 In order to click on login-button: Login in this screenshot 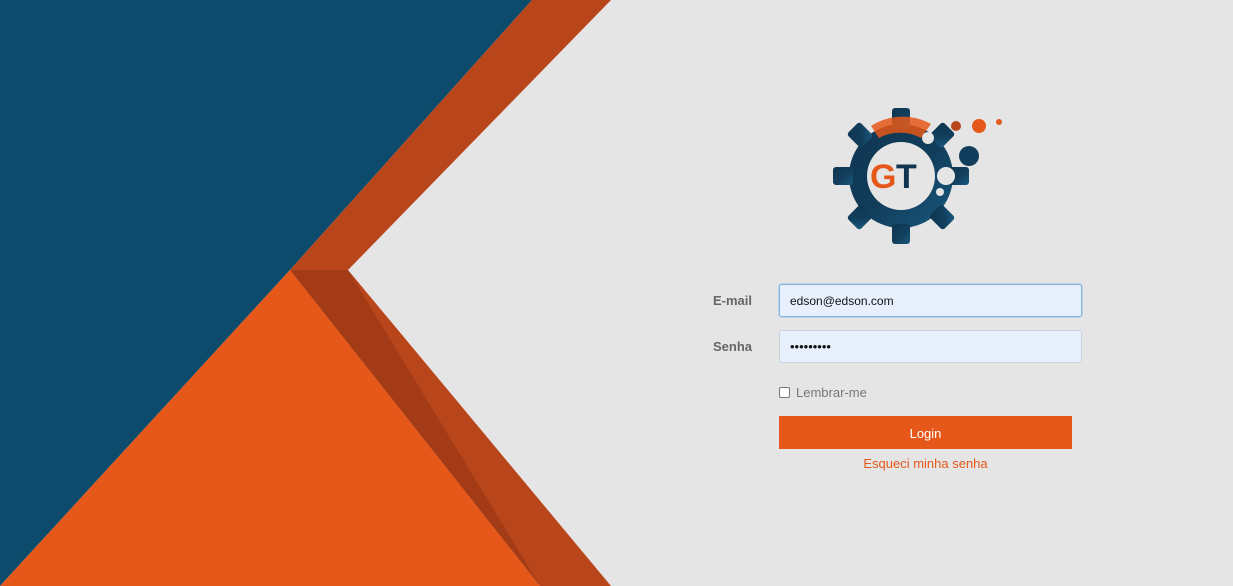, I will do `click(925, 432)`.